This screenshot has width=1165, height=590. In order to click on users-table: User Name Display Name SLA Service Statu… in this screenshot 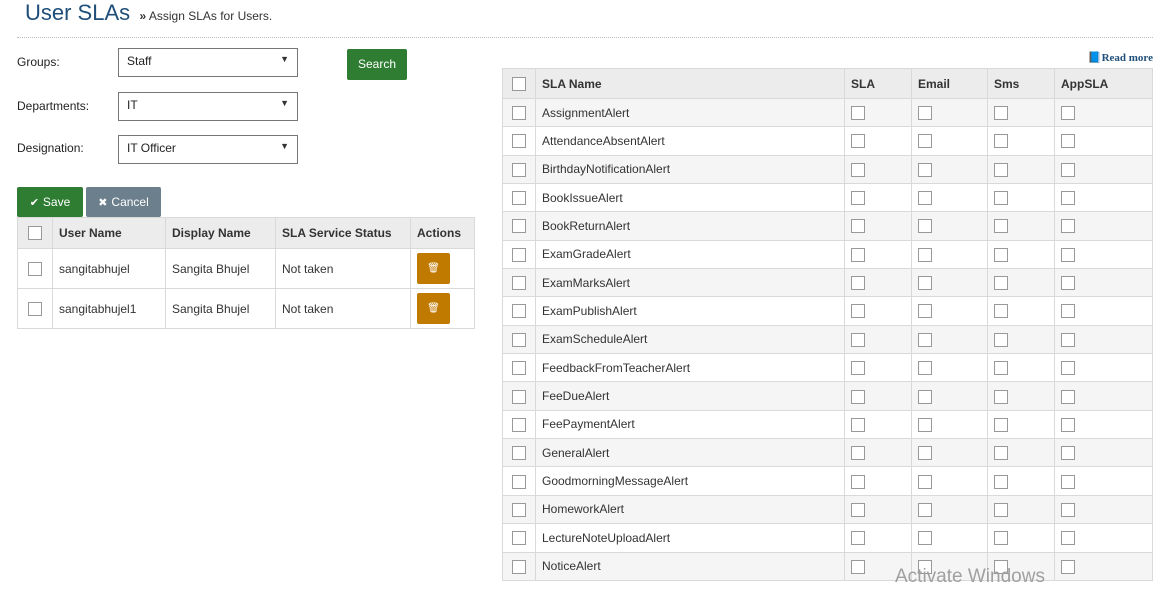, I will do `click(246, 273)`.